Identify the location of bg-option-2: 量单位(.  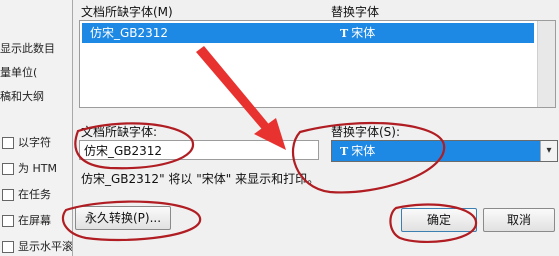
(19, 72).